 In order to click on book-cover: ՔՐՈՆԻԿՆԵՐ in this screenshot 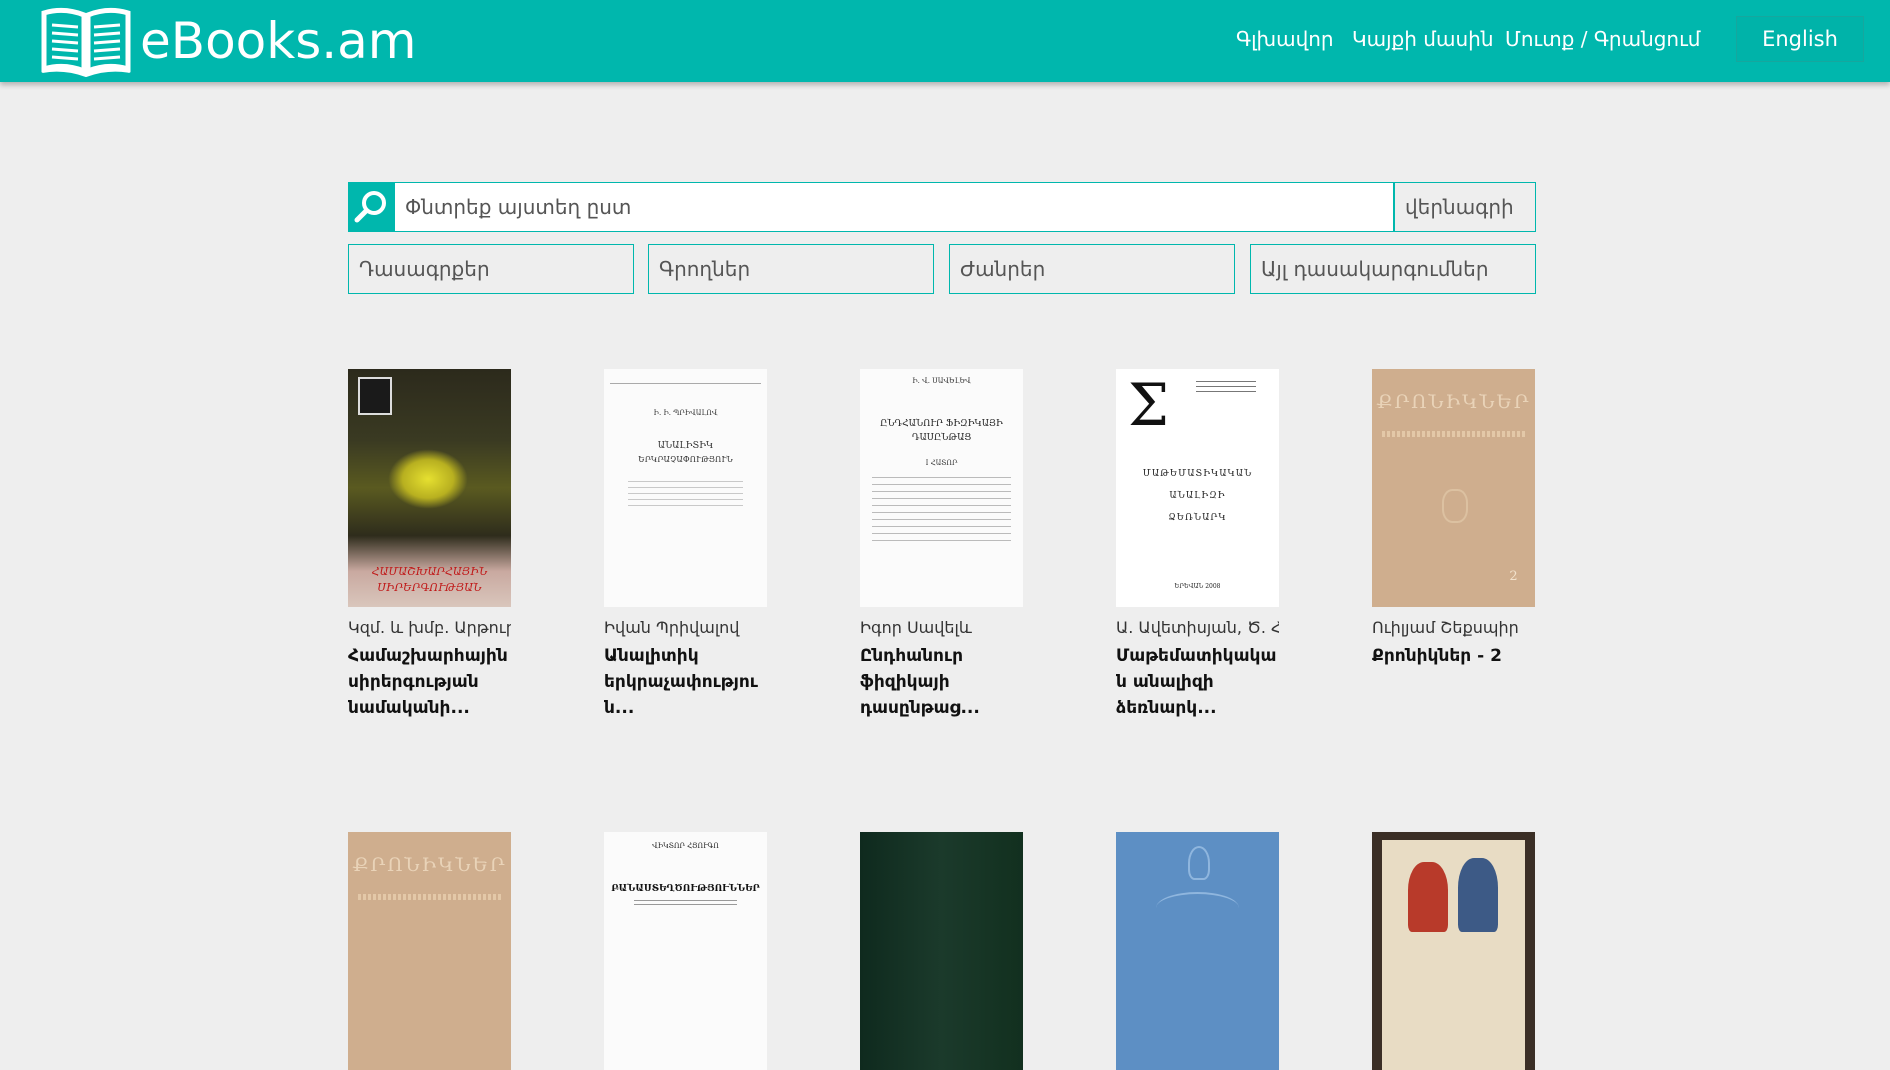, I will do `click(429, 951)`.